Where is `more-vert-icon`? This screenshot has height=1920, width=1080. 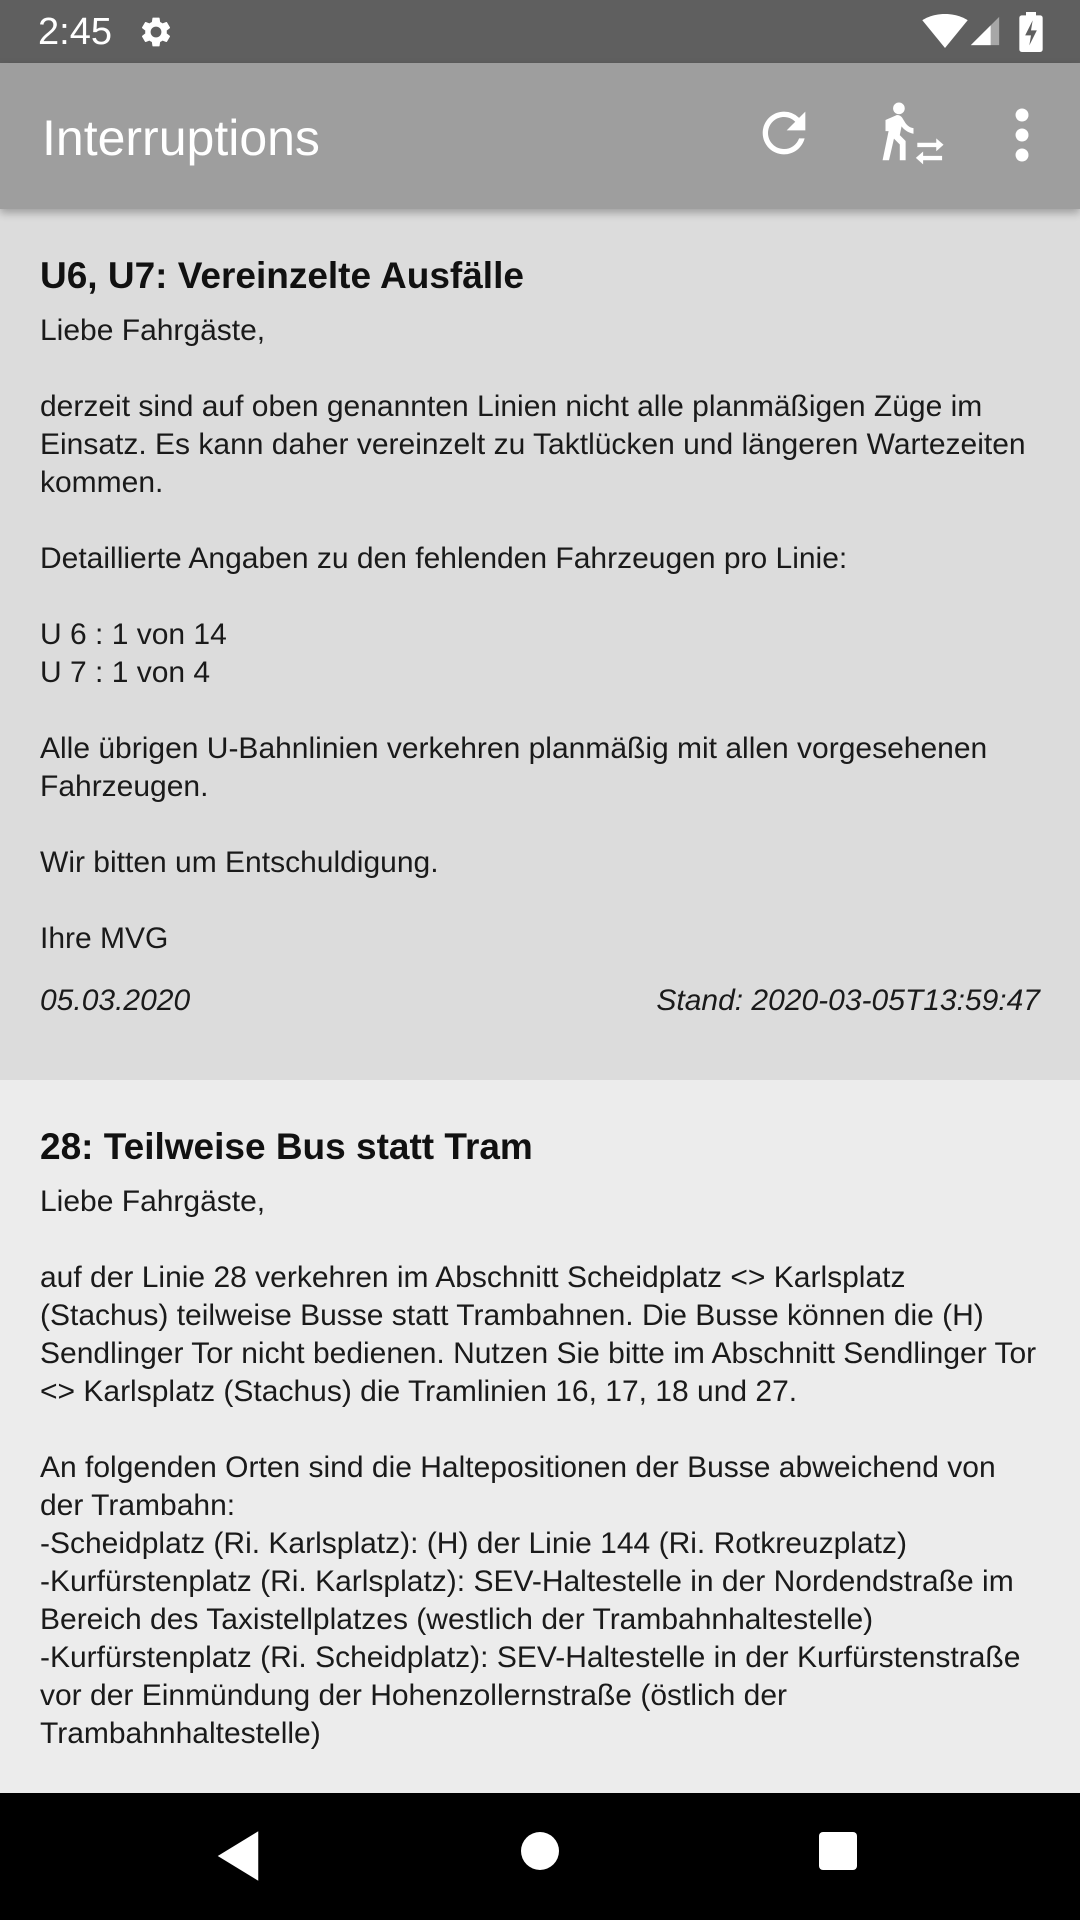 more-vert-icon is located at coordinates (1022, 135).